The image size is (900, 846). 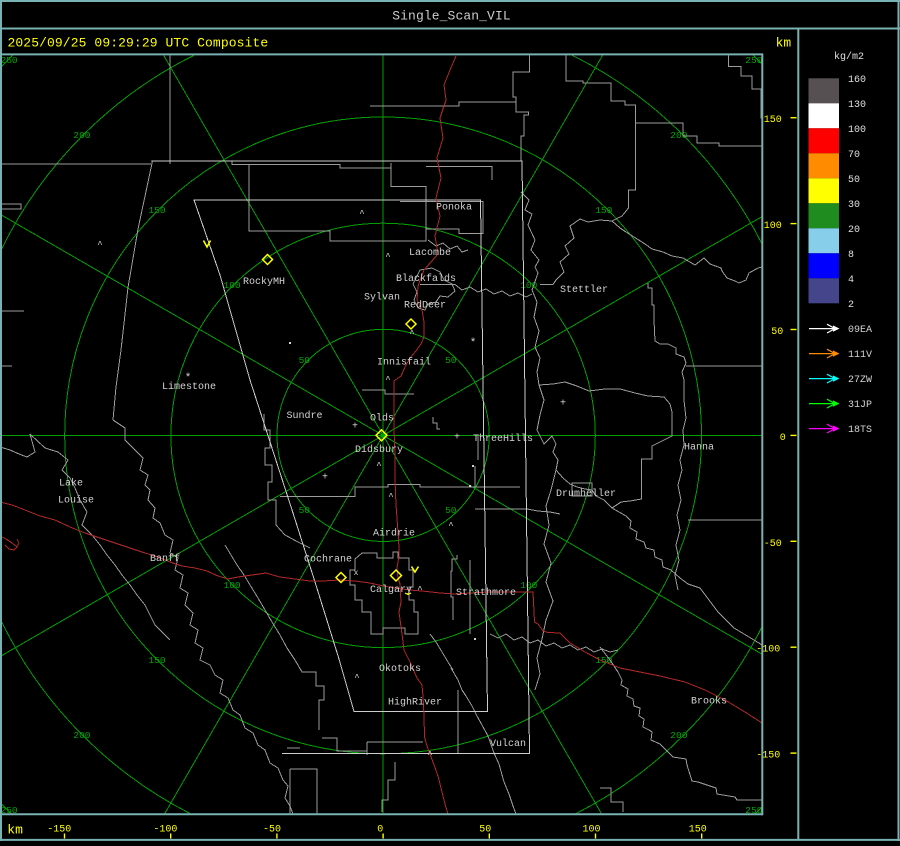 What do you see at coordinates (854, 230) in the screenshot?
I see `svg-text: 20` at bounding box center [854, 230].